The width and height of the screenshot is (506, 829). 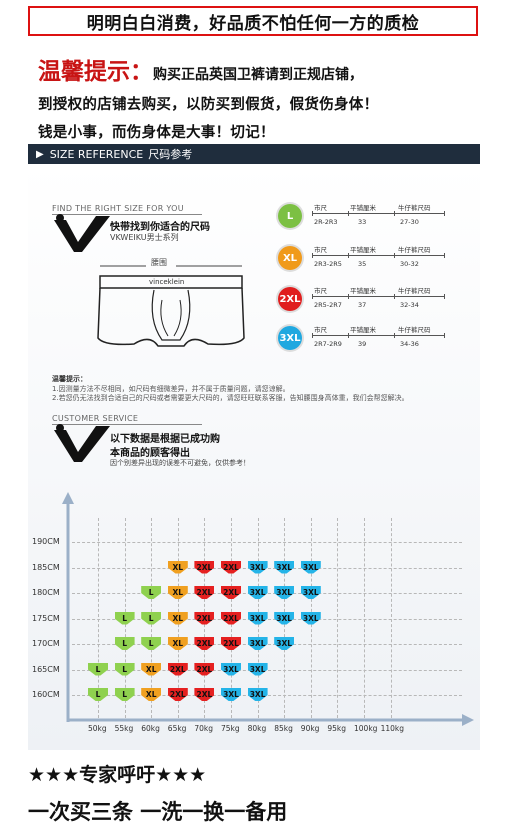 I want to click on underwear-diagram-icon, so click(x=171, y=306).